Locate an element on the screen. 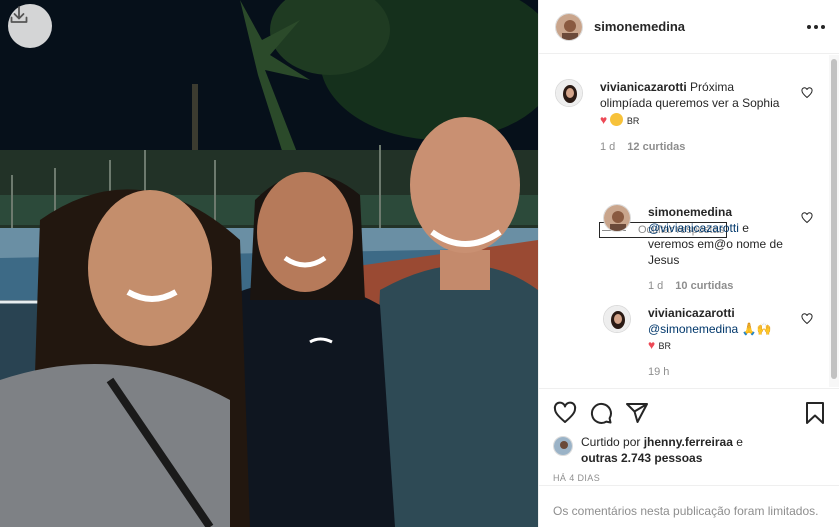 This screenshot has height=527, width=839. post-header: simonemedina is located at coordinates (689, 27).